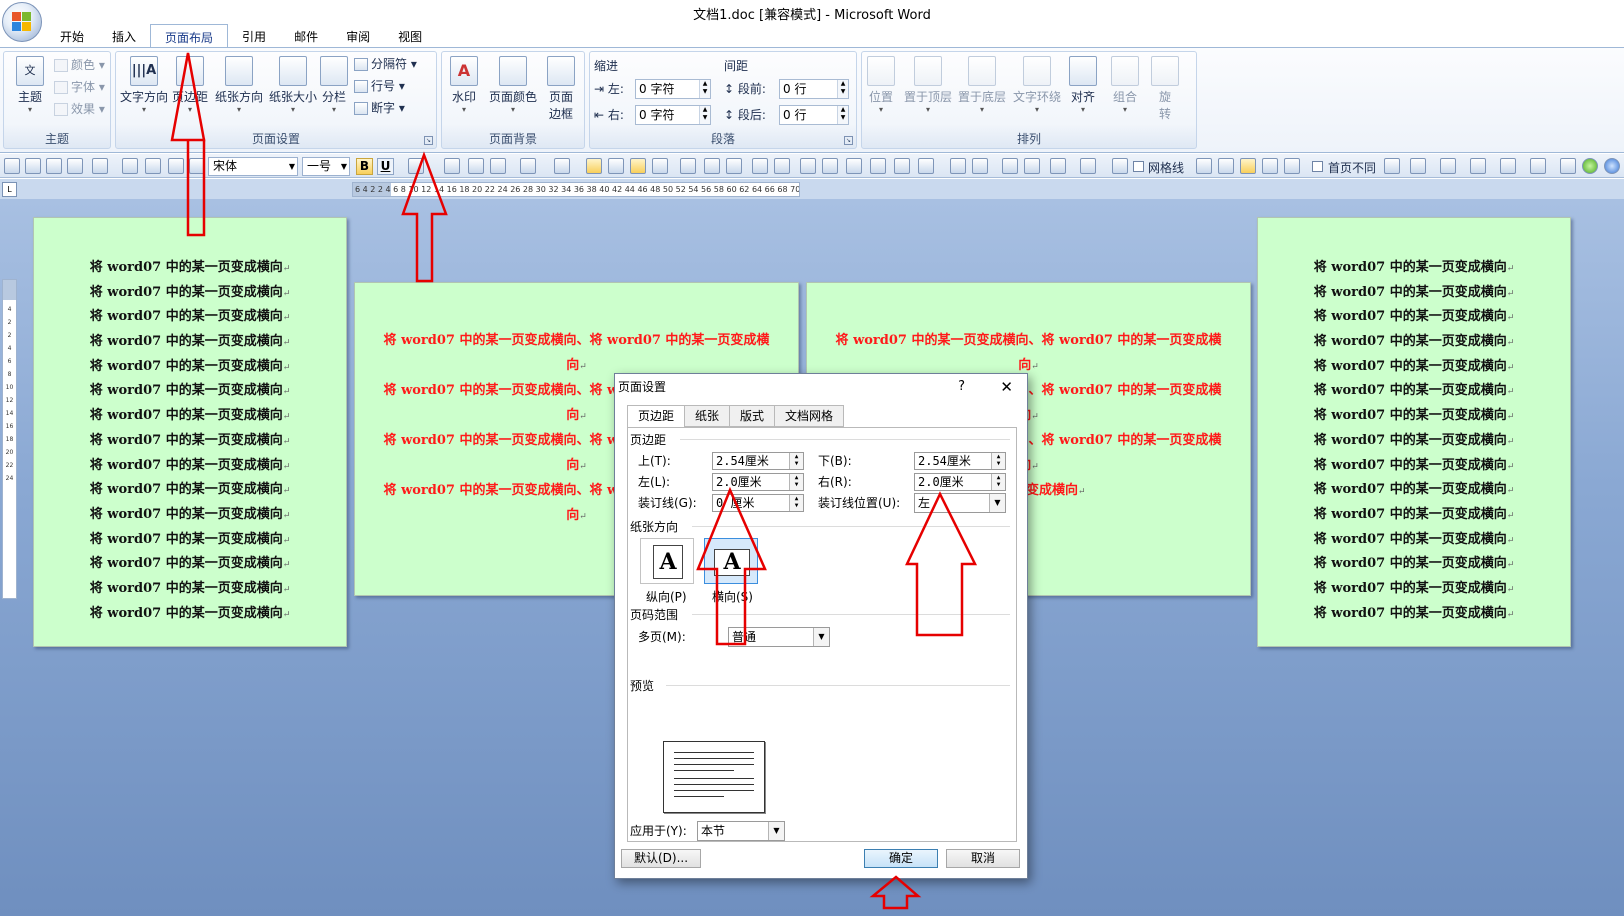 Image resolution: width=1624 pixels, height=916 pixels. What do you see at coordinates (9, 439) in the screenshot?
I see `vertical-ruler: 4 2 2 4 6 8 10 12 14 16 18 20 22 24` at bounding box center [9, 439].